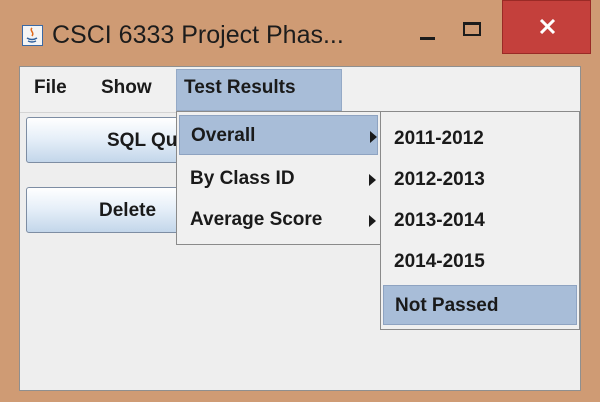 This screenshot has width=600, height=402. Describe the element at coordinates (439, 261) in the screenshot. I see `menu-item-label: 2014-2015` at that location.